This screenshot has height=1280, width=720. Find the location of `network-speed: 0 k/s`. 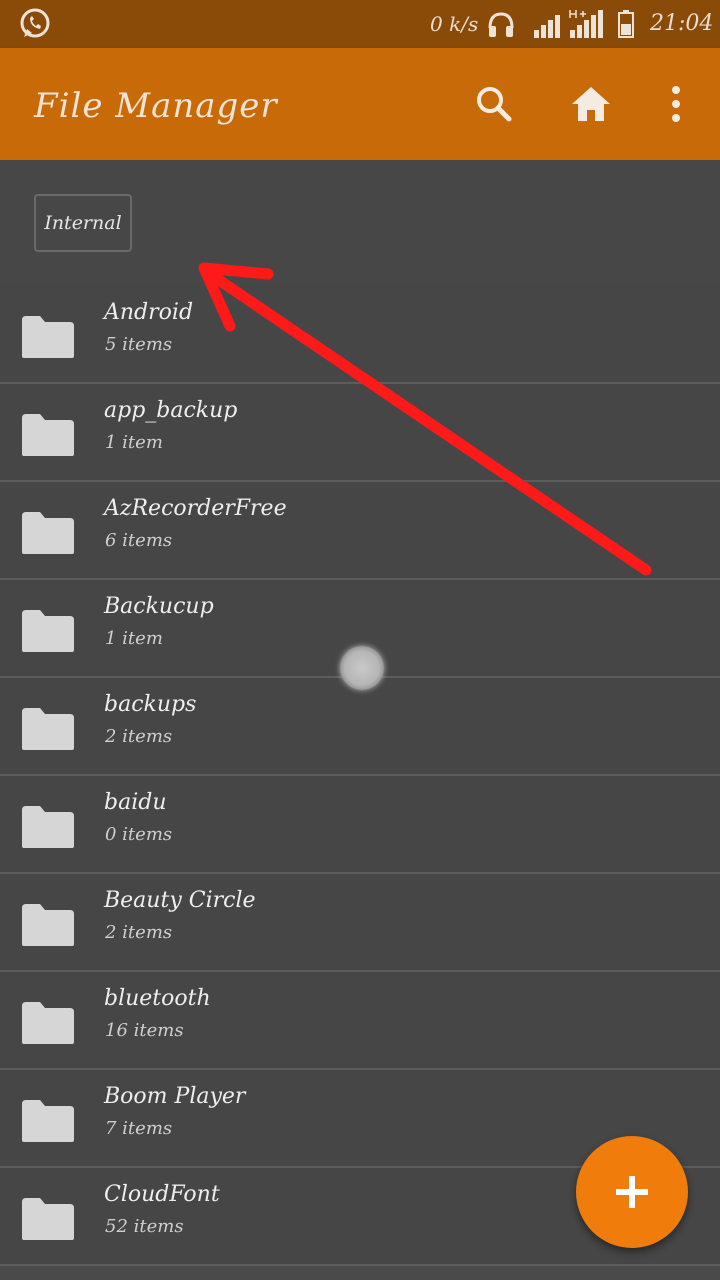

network-speed: 0 k/s is located at coordinates (454, 24).